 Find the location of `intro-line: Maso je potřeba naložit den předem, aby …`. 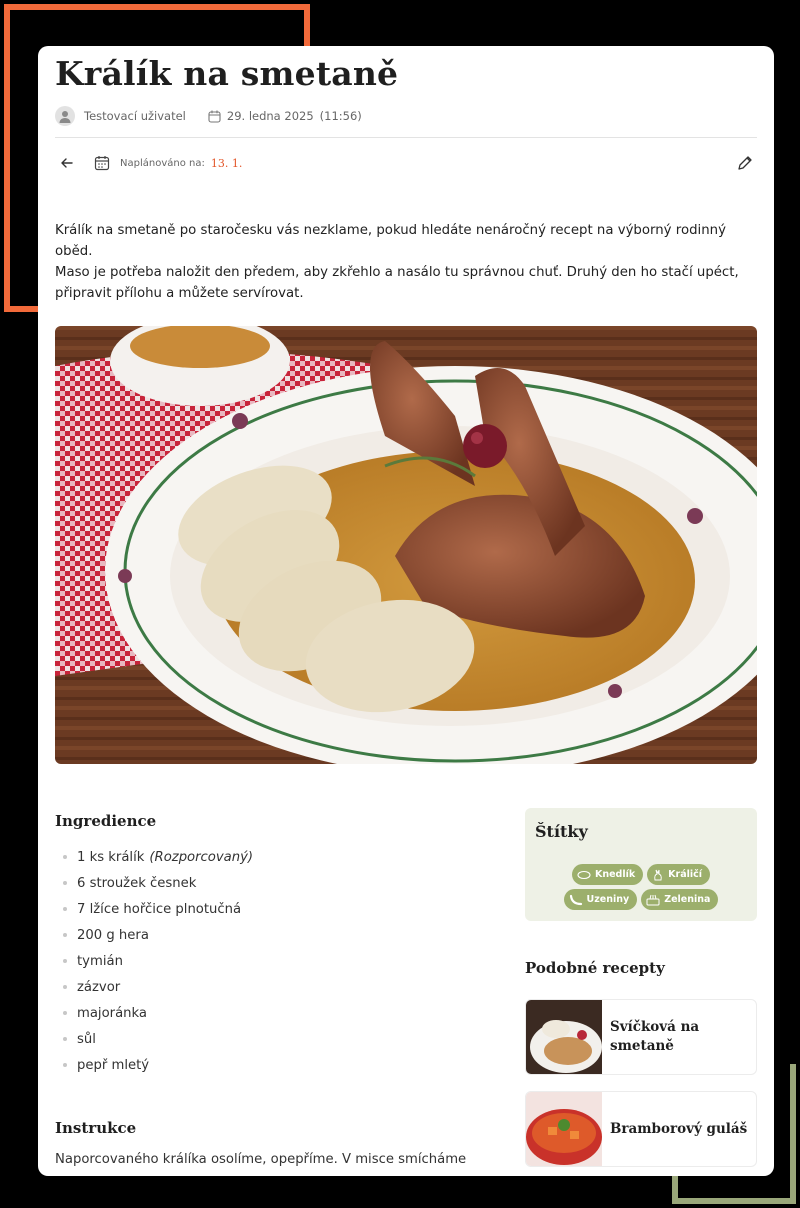

intro-line: Maso je potřeba naložit den předem, aby … is located at coordinates (397, 272).